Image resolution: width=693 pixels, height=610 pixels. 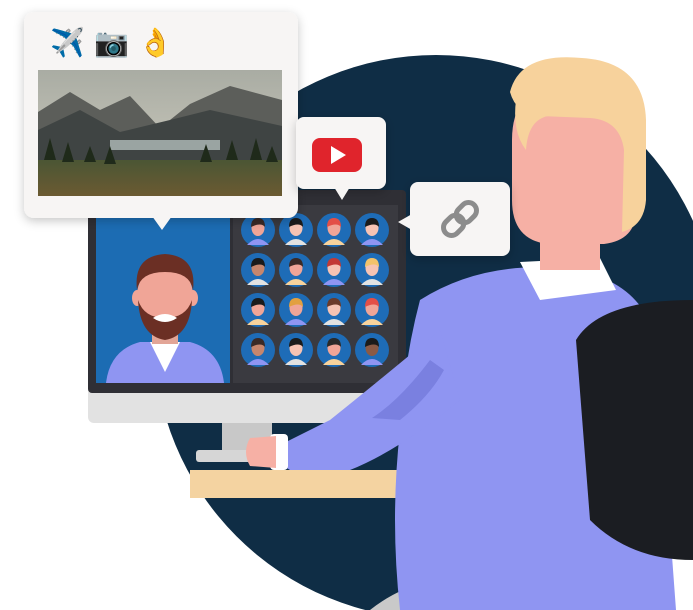 I want to click on chair-back, so click(x=634, y=430).